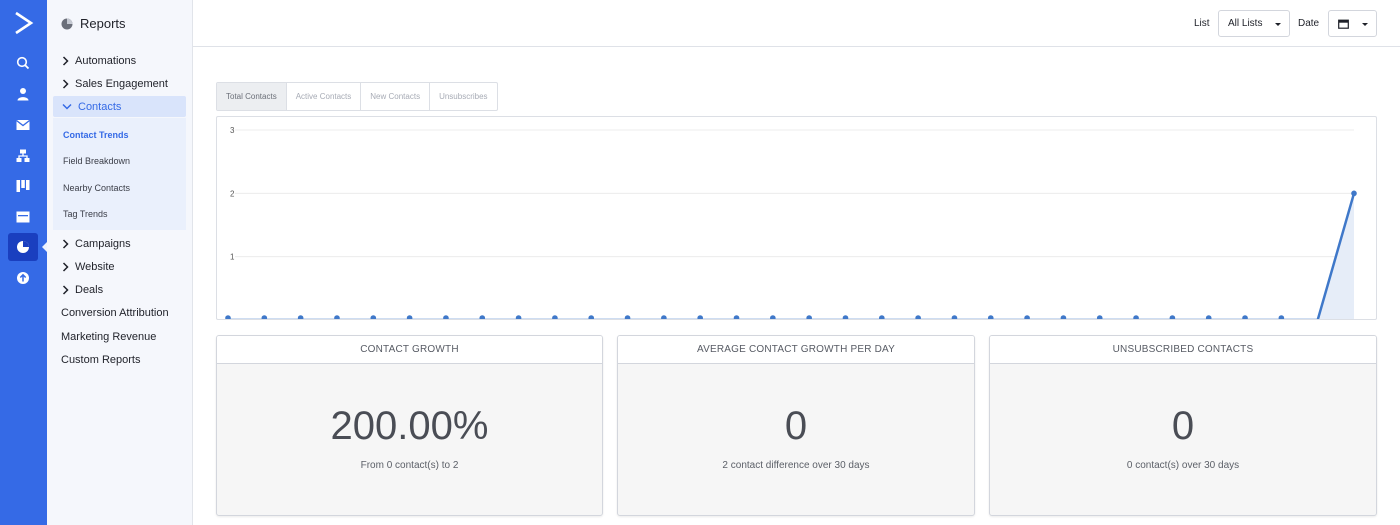 This screenshot has width=1400, height=525. What do you see at coordinates (23, 186) in the screenshot?
I see `deals-icon` at bounding box center [23, 186].